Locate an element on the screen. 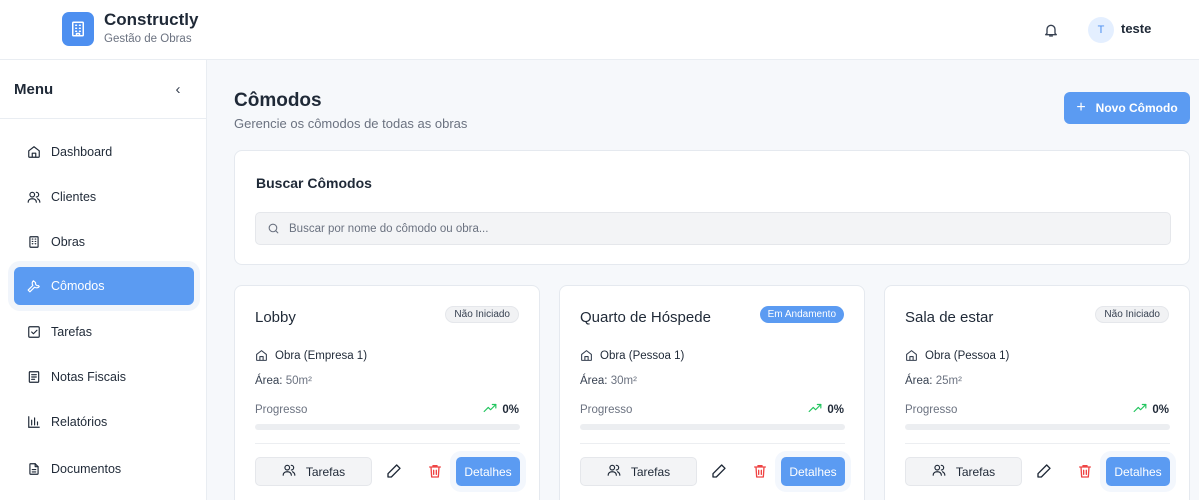  area-info: Área: 30m² is located at coordinates (608, 381).